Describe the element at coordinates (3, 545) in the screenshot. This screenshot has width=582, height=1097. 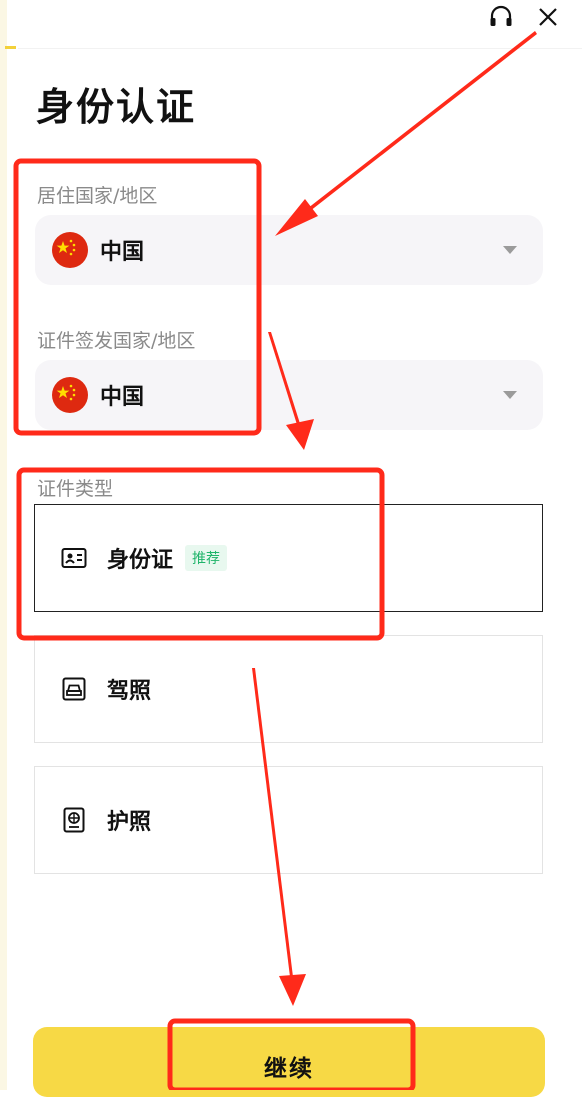
I see `left-edge-strip` at that location.